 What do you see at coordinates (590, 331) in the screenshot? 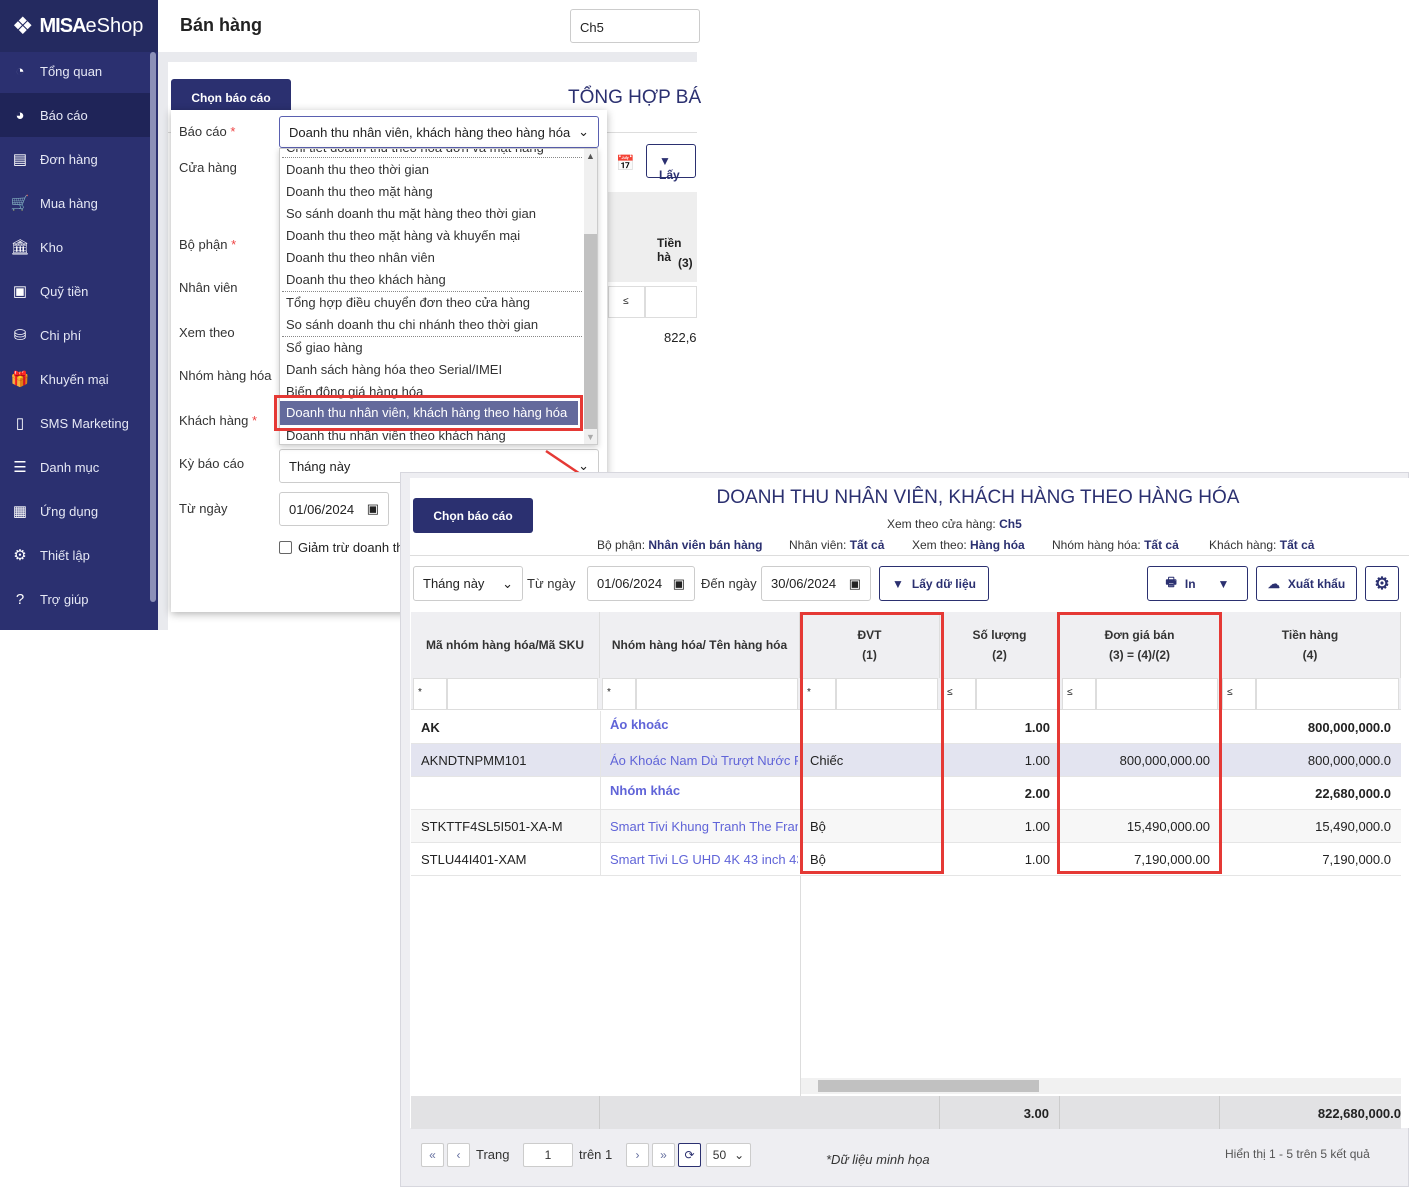
I see `dropdown-scroll-thumb` at bounding box center [590, 331].